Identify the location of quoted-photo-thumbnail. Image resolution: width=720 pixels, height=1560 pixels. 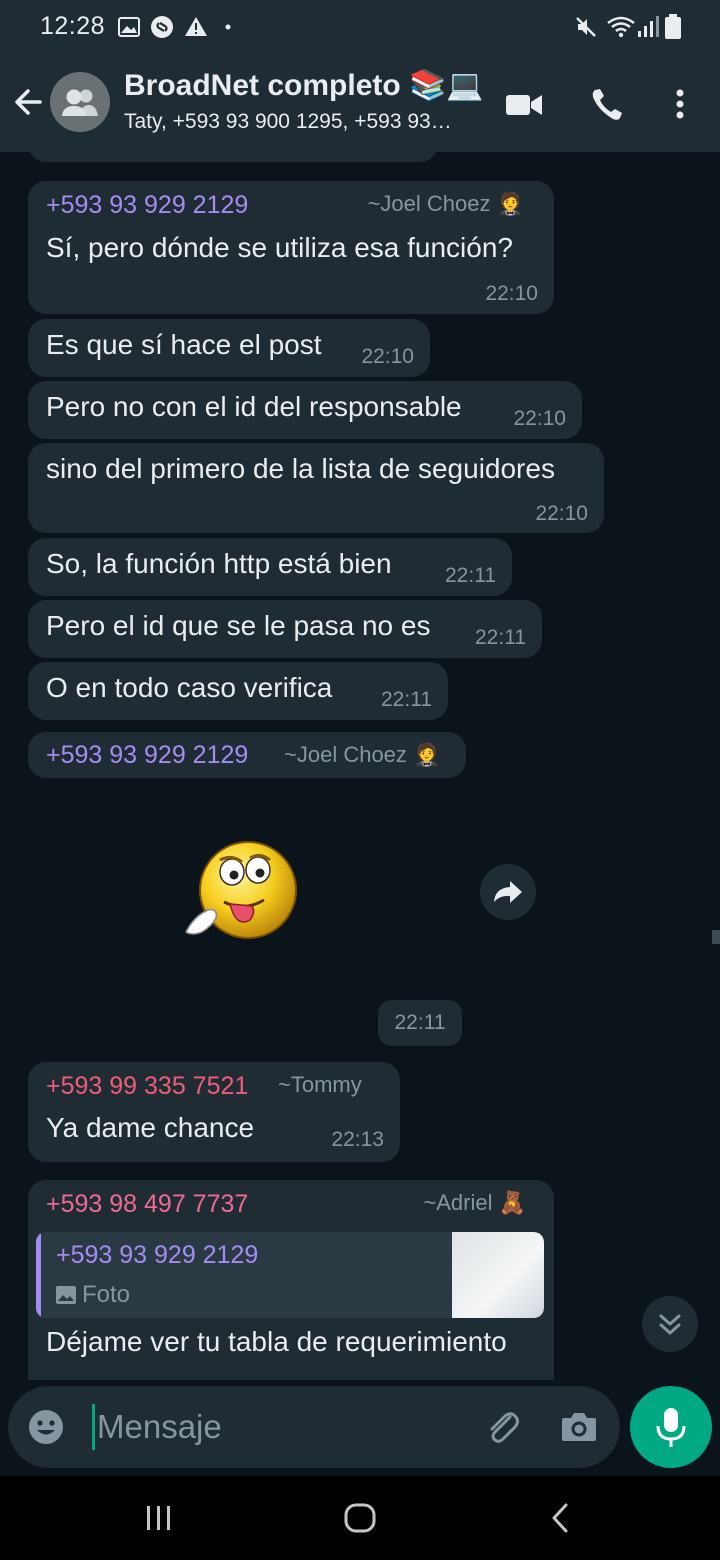
(498, 1275).